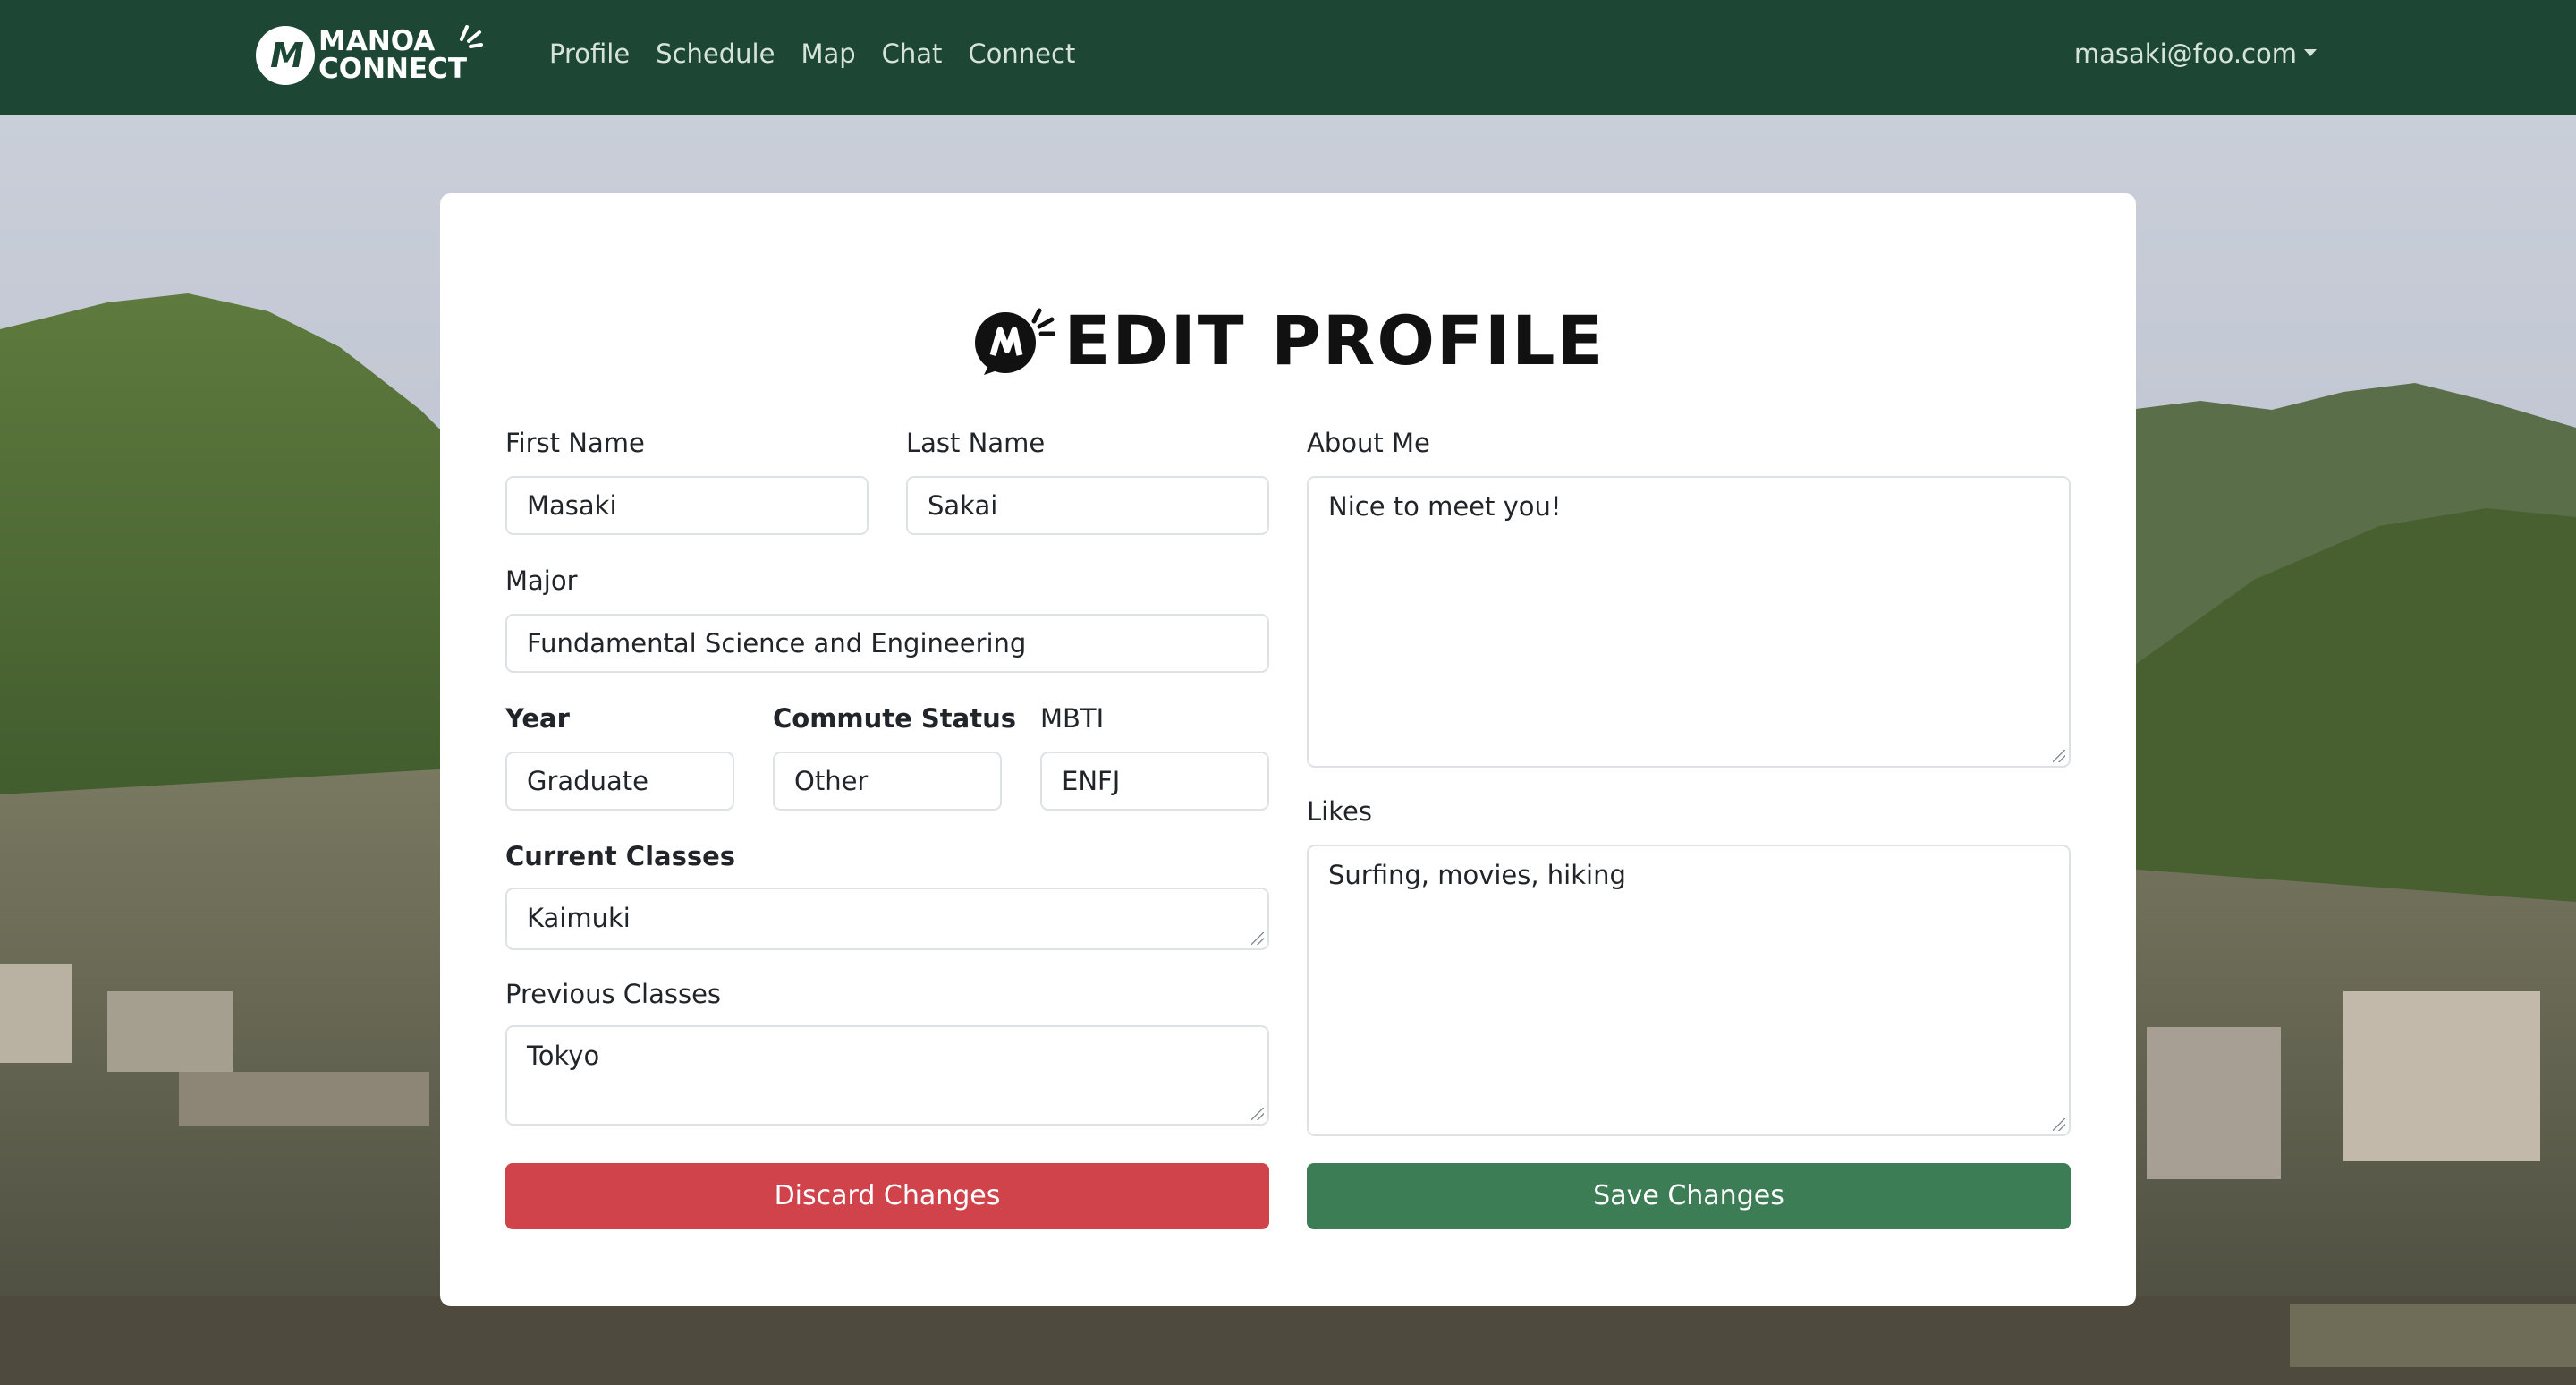  Describe the element at coordinates (887, 1196) in the screenshot. I see `discard-changes-button: Discard Changes` at that location.